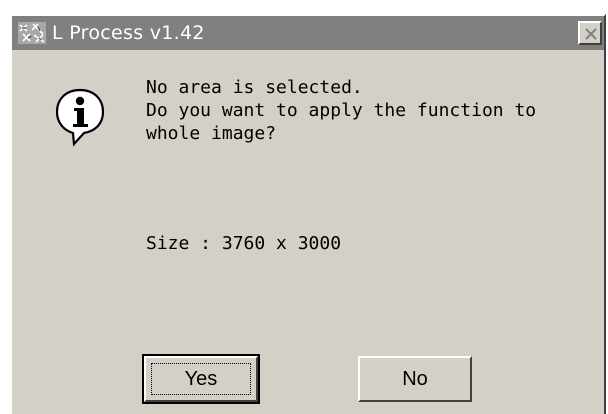  I want to click on focus-rectangle, so click(201, 379).